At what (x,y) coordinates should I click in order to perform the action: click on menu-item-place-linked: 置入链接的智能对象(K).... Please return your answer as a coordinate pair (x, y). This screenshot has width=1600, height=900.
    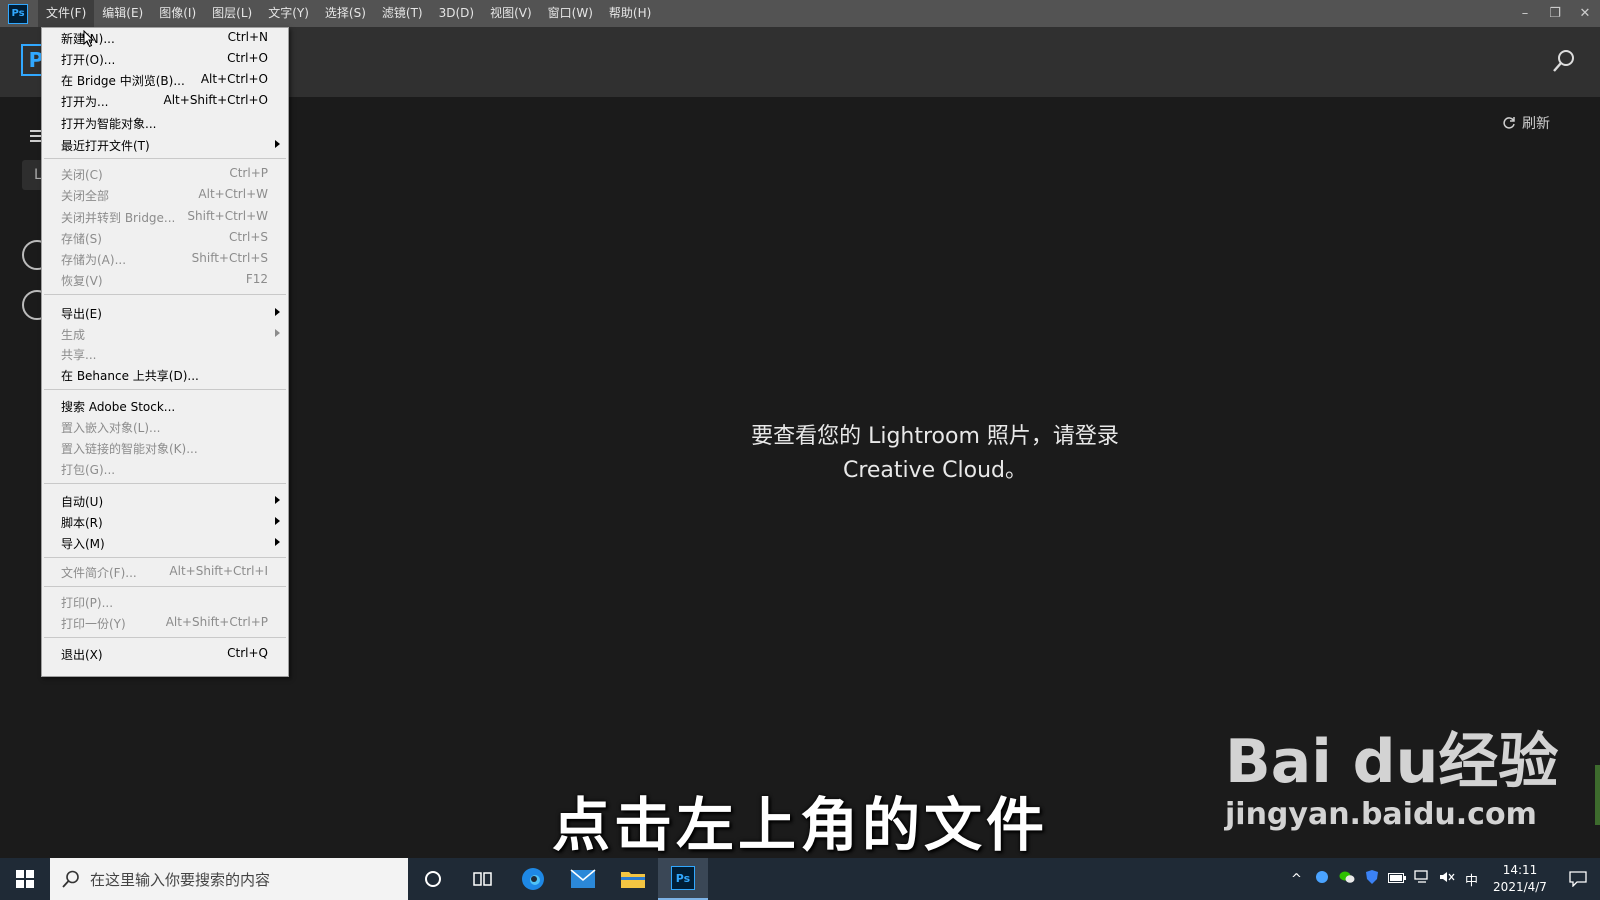
    Looking at the image, I should click on (165, 448).